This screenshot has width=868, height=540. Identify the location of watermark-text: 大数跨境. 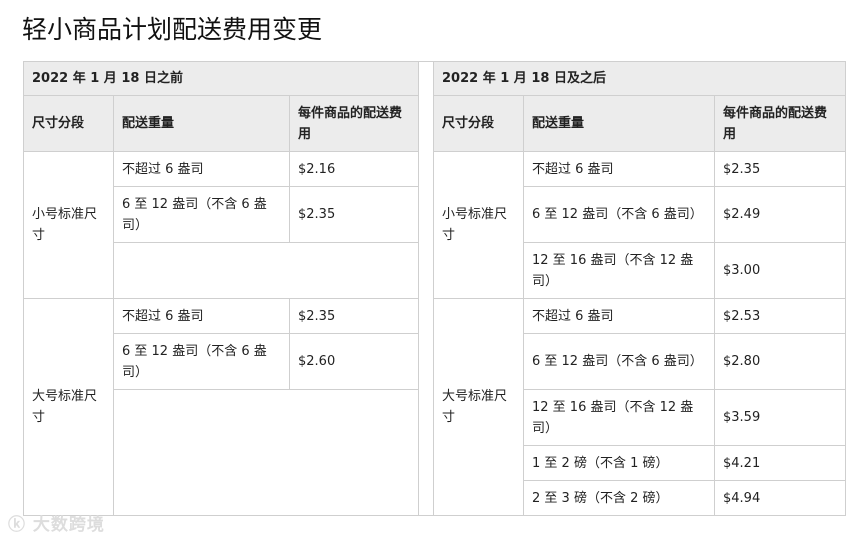
(68, 525).